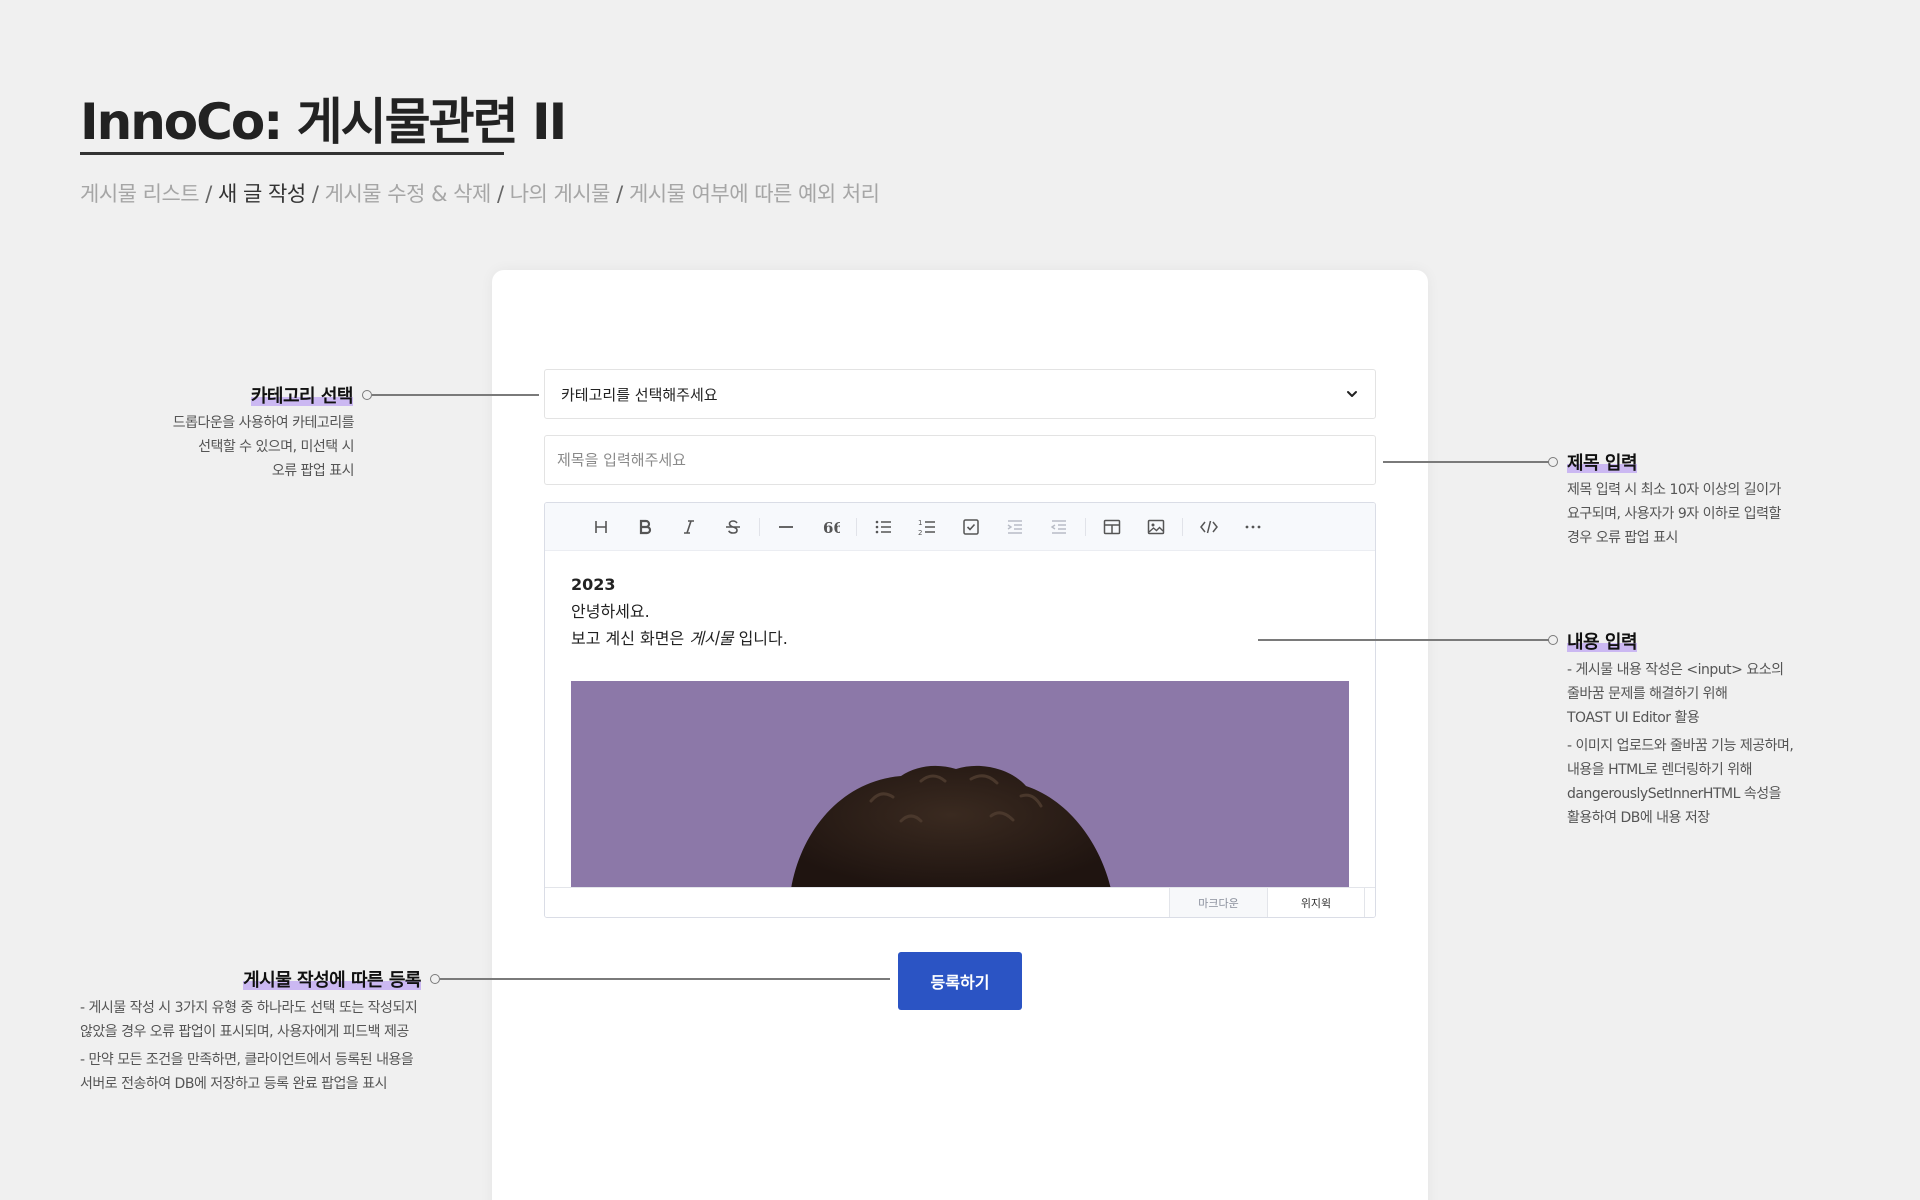 The height and width of the screenshot is (1200, 1920). Describe the element at coordinates (263, 423) in the screenshot. I see `annotation-line: 드롭다운을 사용하여 카테고리를` at that location.